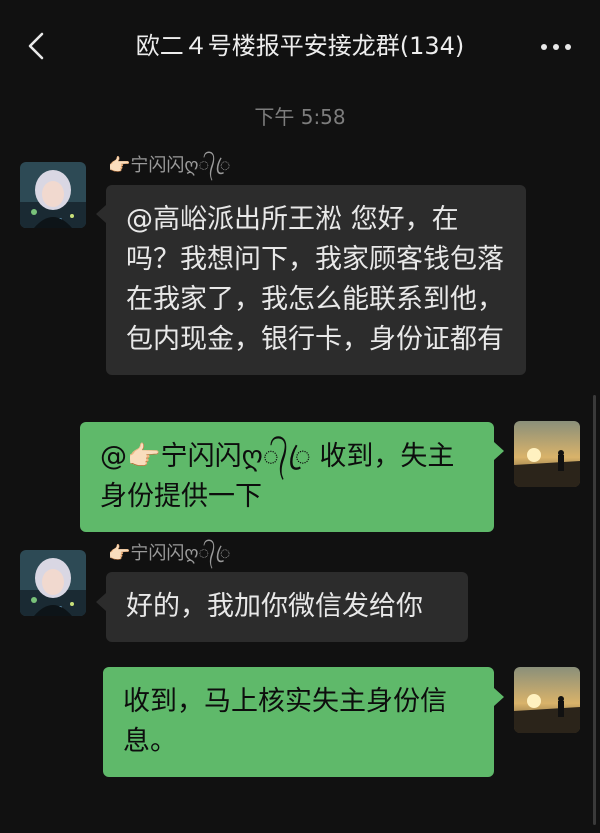 The width and height of the screenshot is (600, 833). I want to click on message-timestamp: 下午 5:58, so click(300, 117).